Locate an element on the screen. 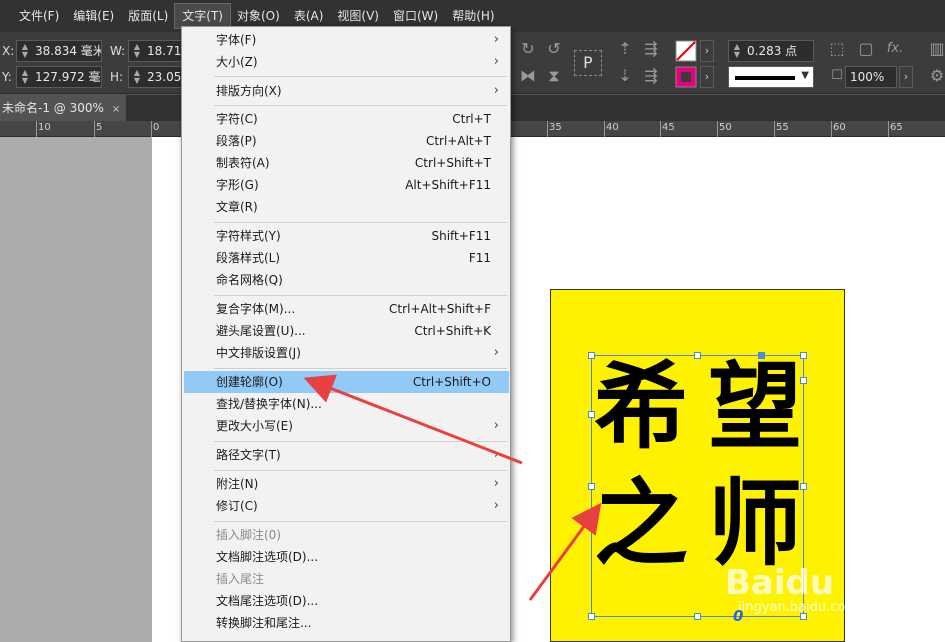 The height and width of the screenshot is (642, 945). fill-dropdown-icon: › is located at coordinates (707, 51).